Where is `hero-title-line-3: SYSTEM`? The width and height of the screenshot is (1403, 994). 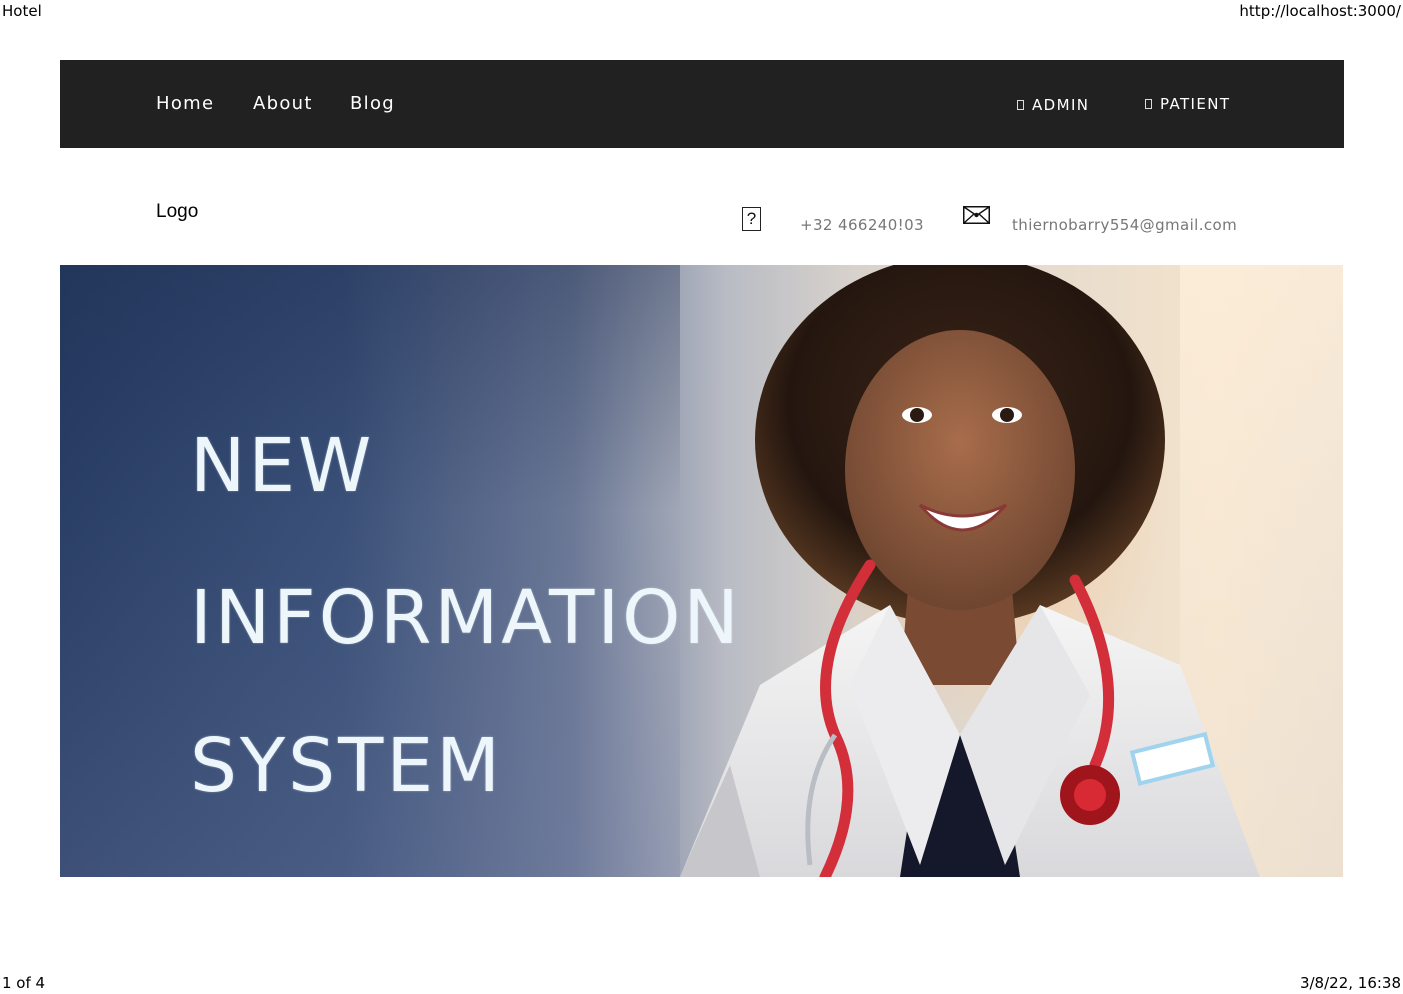 hero-title-line-3: SYSTEM is located at coordinates (346, 766).